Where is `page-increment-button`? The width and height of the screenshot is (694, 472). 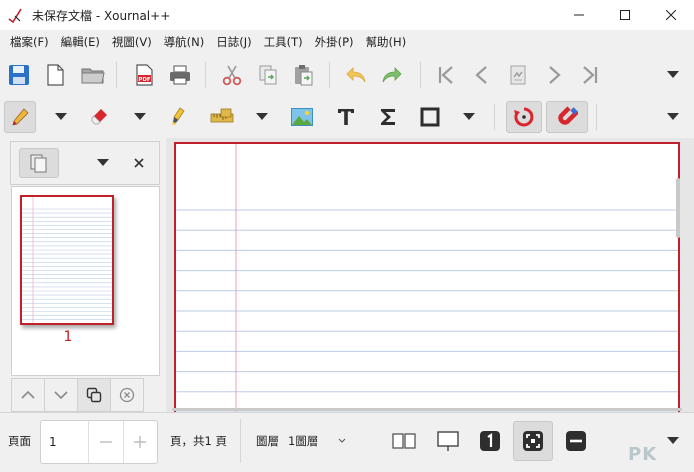 page-increment-button is located at coordinates (139, 442).